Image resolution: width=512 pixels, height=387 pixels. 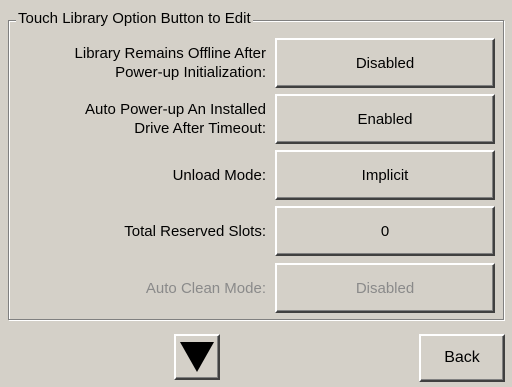 I want to click on option-label-line: Power-up Initialization:, so click(x=190, y=72).